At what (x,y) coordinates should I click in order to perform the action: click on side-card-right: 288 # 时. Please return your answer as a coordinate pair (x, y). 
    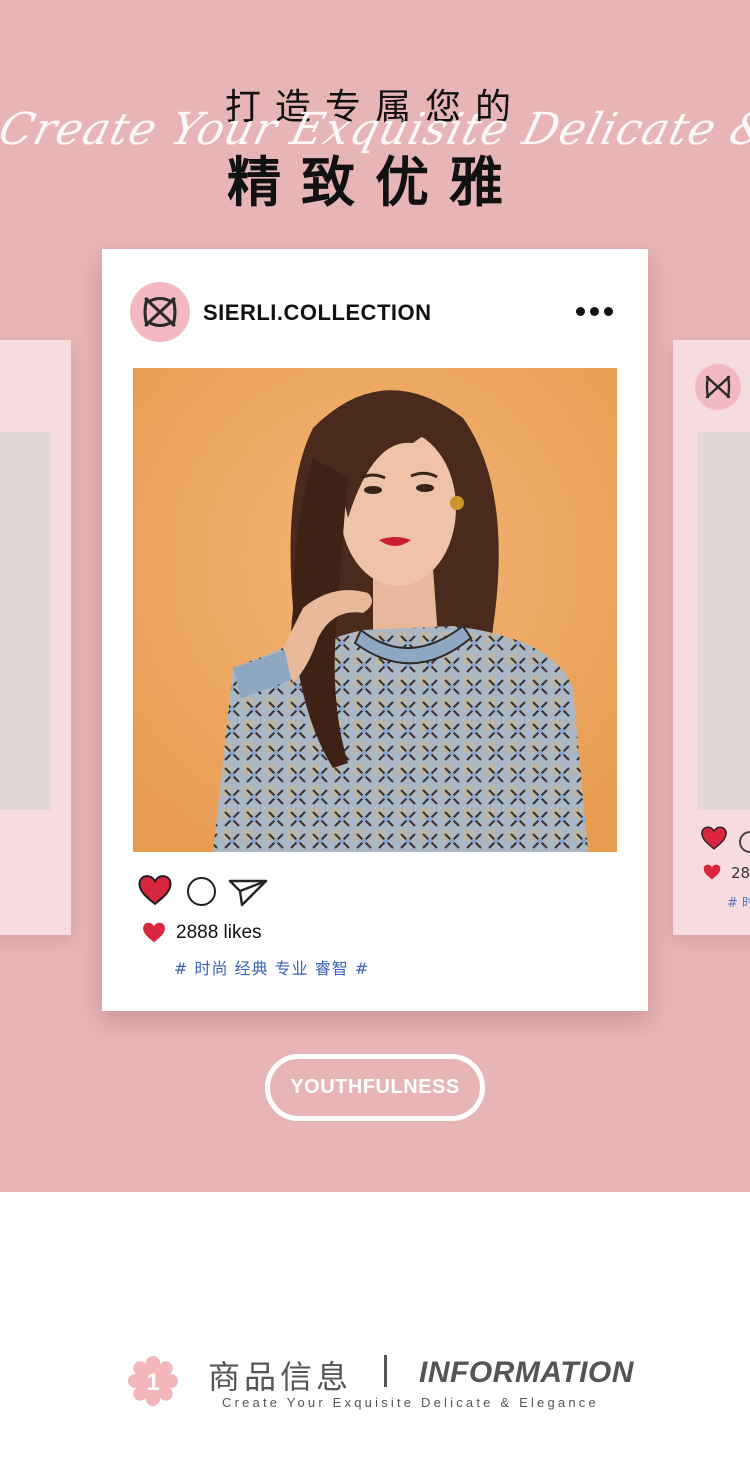
    Looking at the image, I should click on (711, 637).